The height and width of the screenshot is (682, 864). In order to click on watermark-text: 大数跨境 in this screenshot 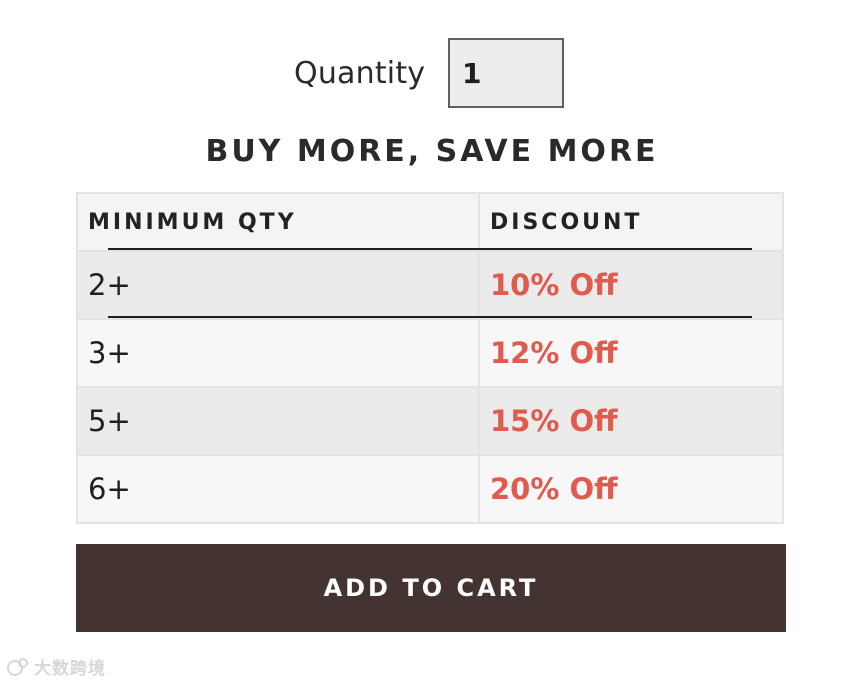, I will do `click(70, 669)`.